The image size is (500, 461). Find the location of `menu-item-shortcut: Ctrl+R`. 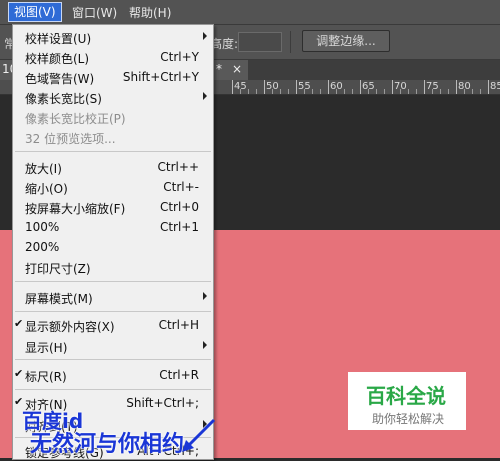

menu-item-shortcut: Ctrl+R is located at coordinates (179, 375).